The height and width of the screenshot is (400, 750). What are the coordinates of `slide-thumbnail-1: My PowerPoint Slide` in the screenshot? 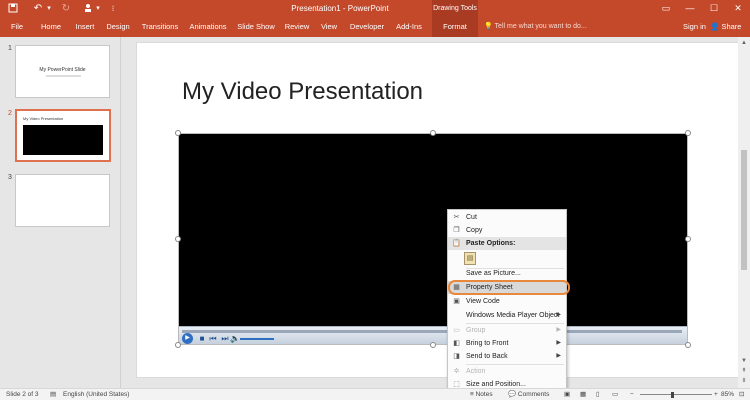 It's located at (62, 71).